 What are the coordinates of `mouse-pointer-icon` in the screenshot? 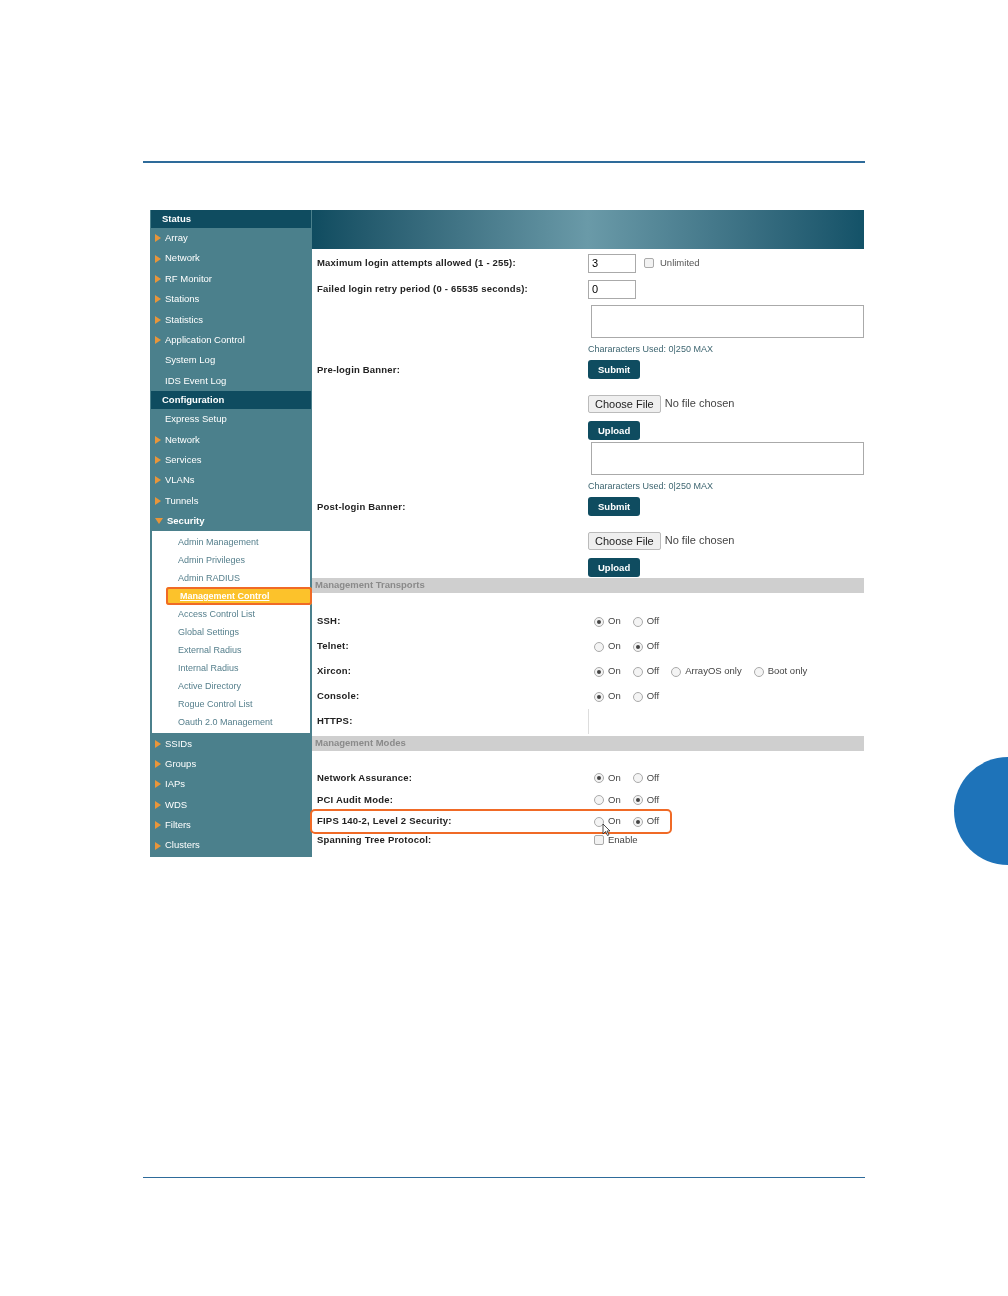 It's located at (606, 830).